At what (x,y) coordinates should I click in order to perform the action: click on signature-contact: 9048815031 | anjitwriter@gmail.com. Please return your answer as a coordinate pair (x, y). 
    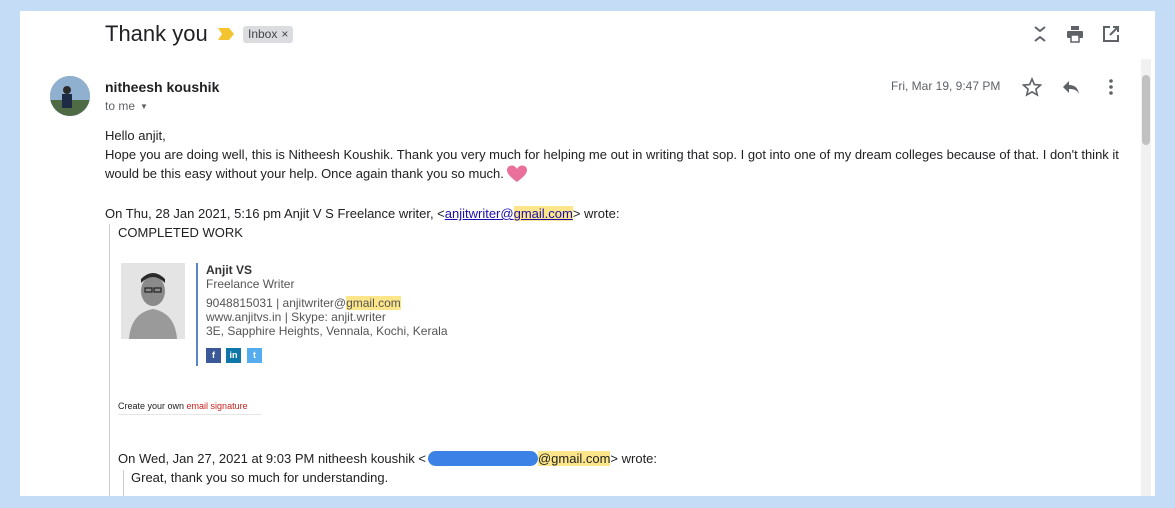
    Looking at the image, I should click on (303, 303).